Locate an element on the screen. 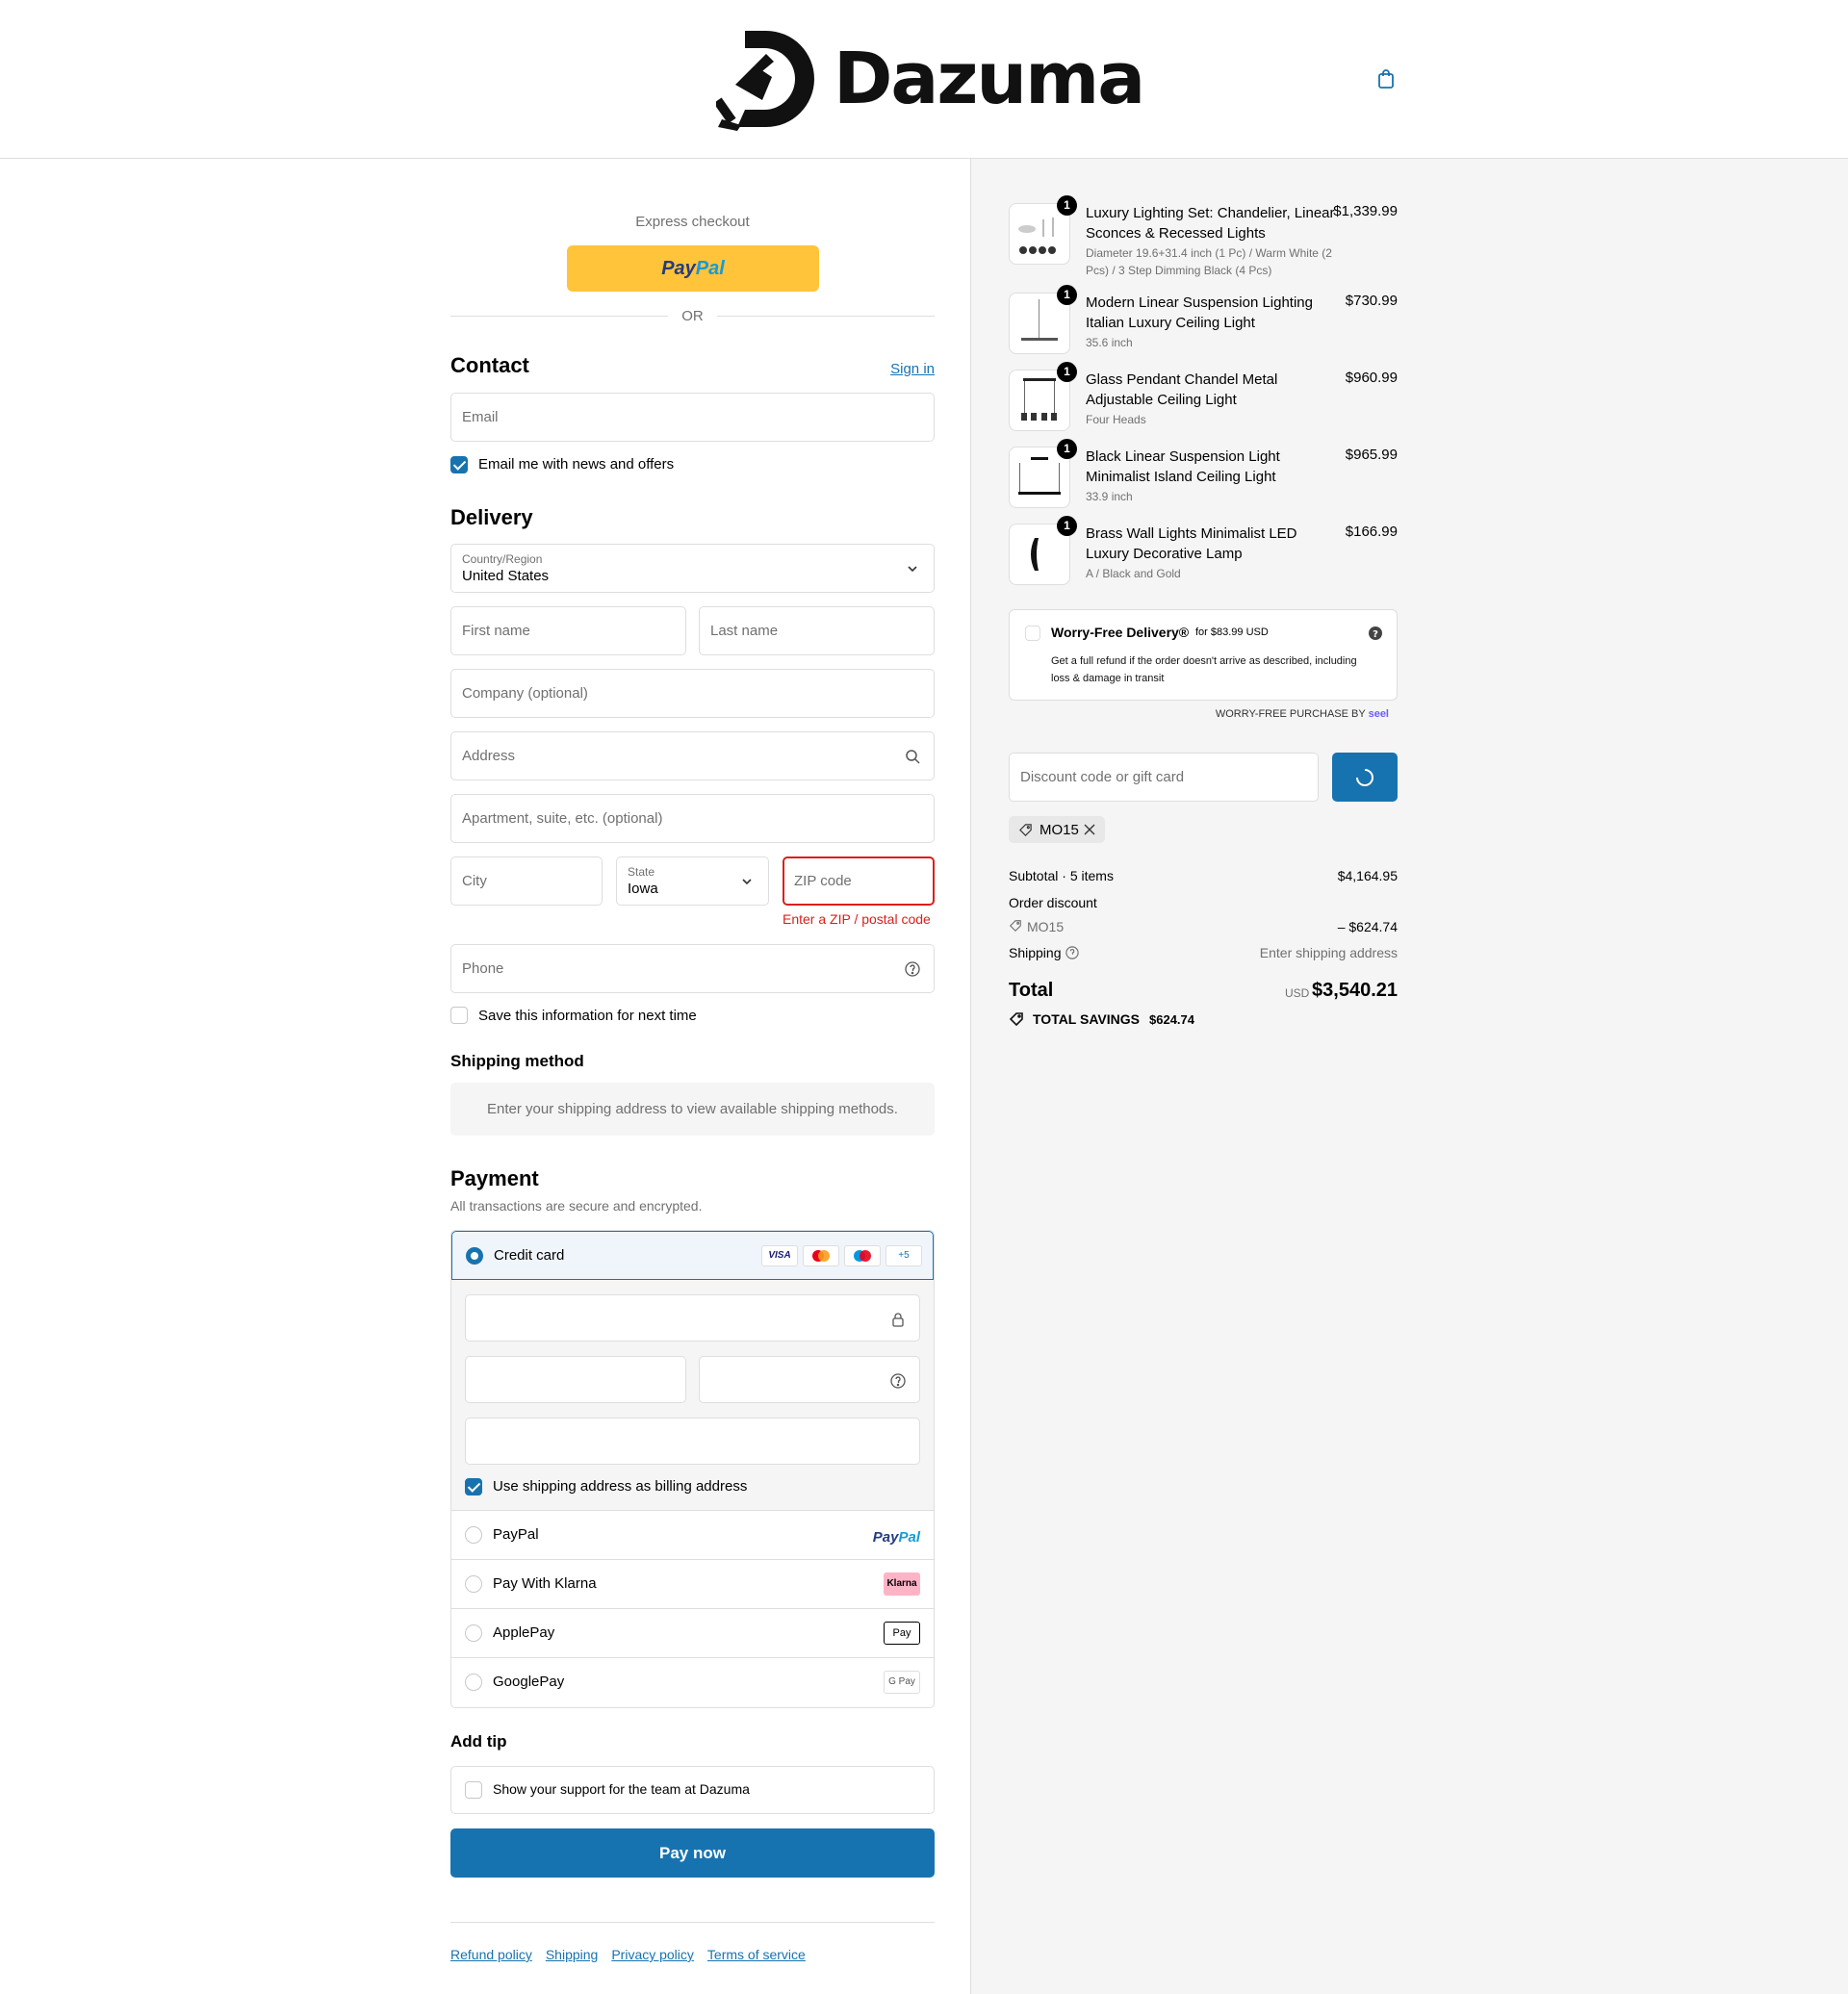 The width and height of the screenshot is (1848, 1994). last-name-field: Last name is located at coordinates (817, 630).